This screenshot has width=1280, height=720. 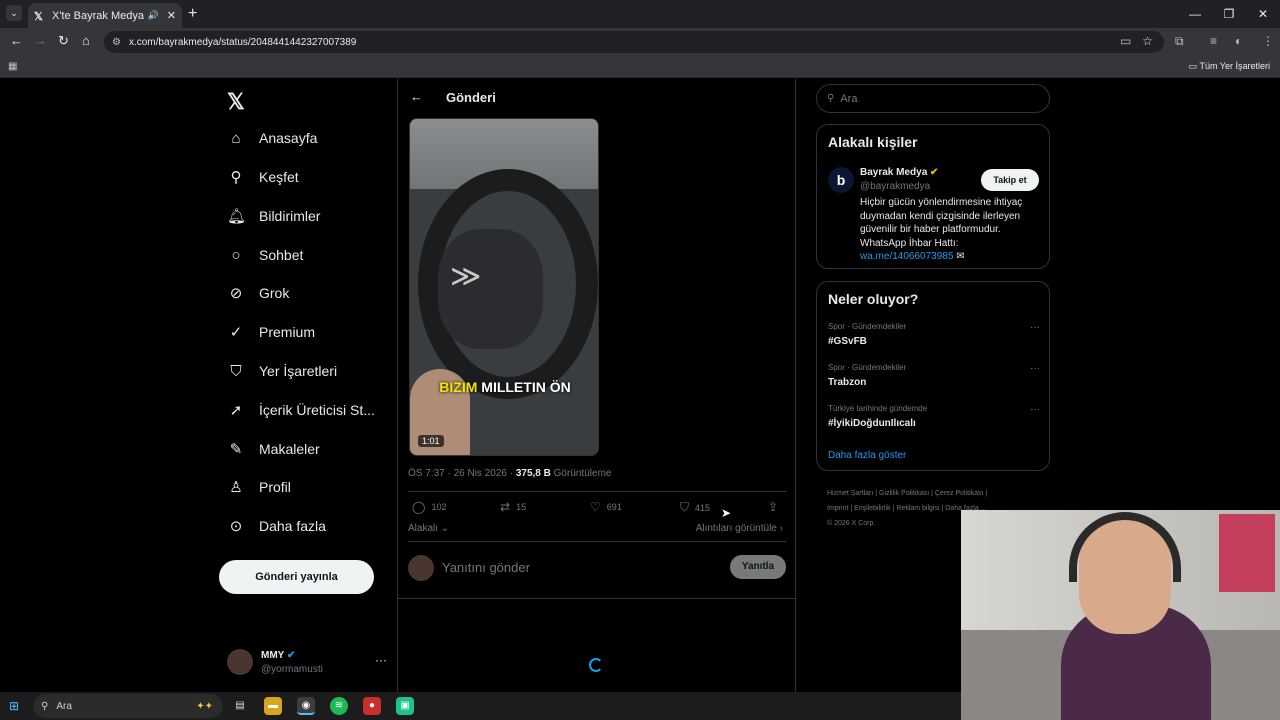 I want to click on nav-explore: ⚲ Keşfet, so click(x=263, y=177).